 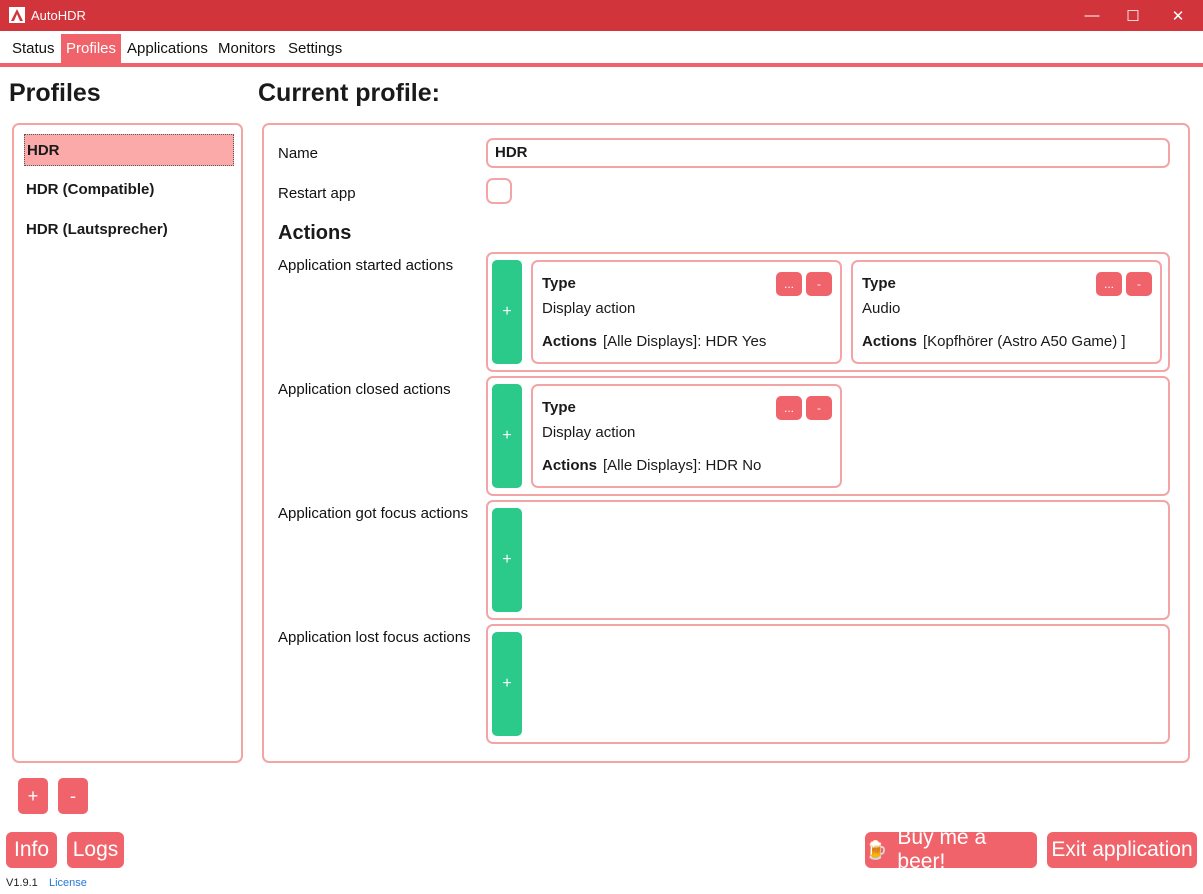 What do you see at coordinates (129, 150) in the screenshot?
I see `profile-item-hdr: HDR` at bounding box center [129, 150].